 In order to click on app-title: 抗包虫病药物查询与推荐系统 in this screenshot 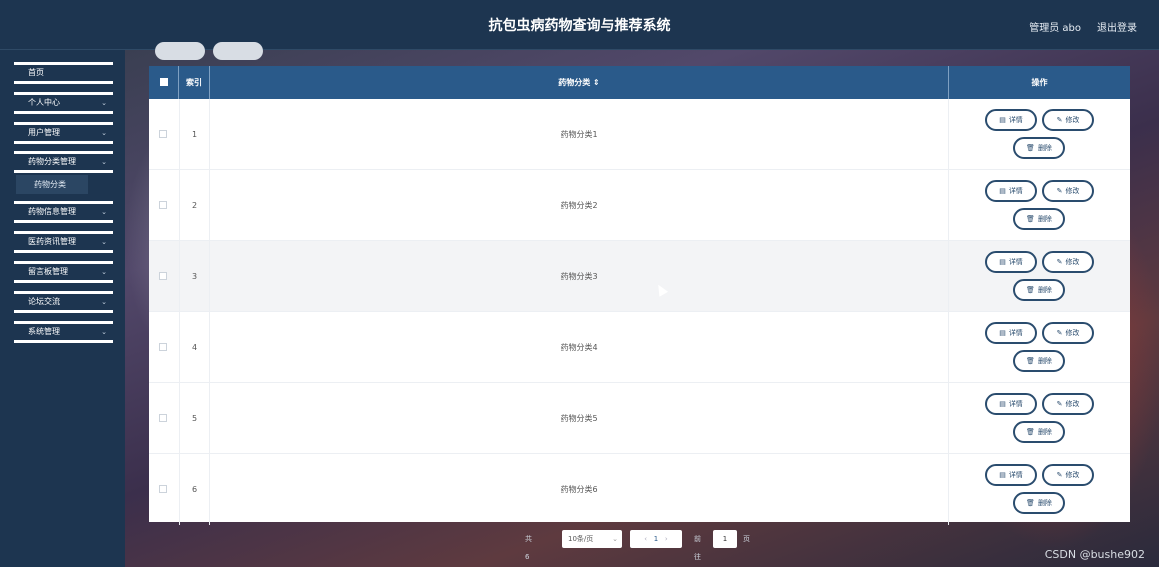, I will do `click(579, 26)`.